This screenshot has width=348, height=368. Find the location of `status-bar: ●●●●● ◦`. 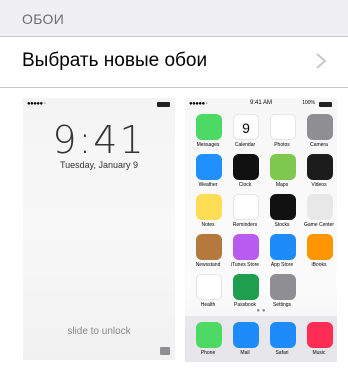

status-bar: ●●●●● ◦ is located at coordinates (99, 104).